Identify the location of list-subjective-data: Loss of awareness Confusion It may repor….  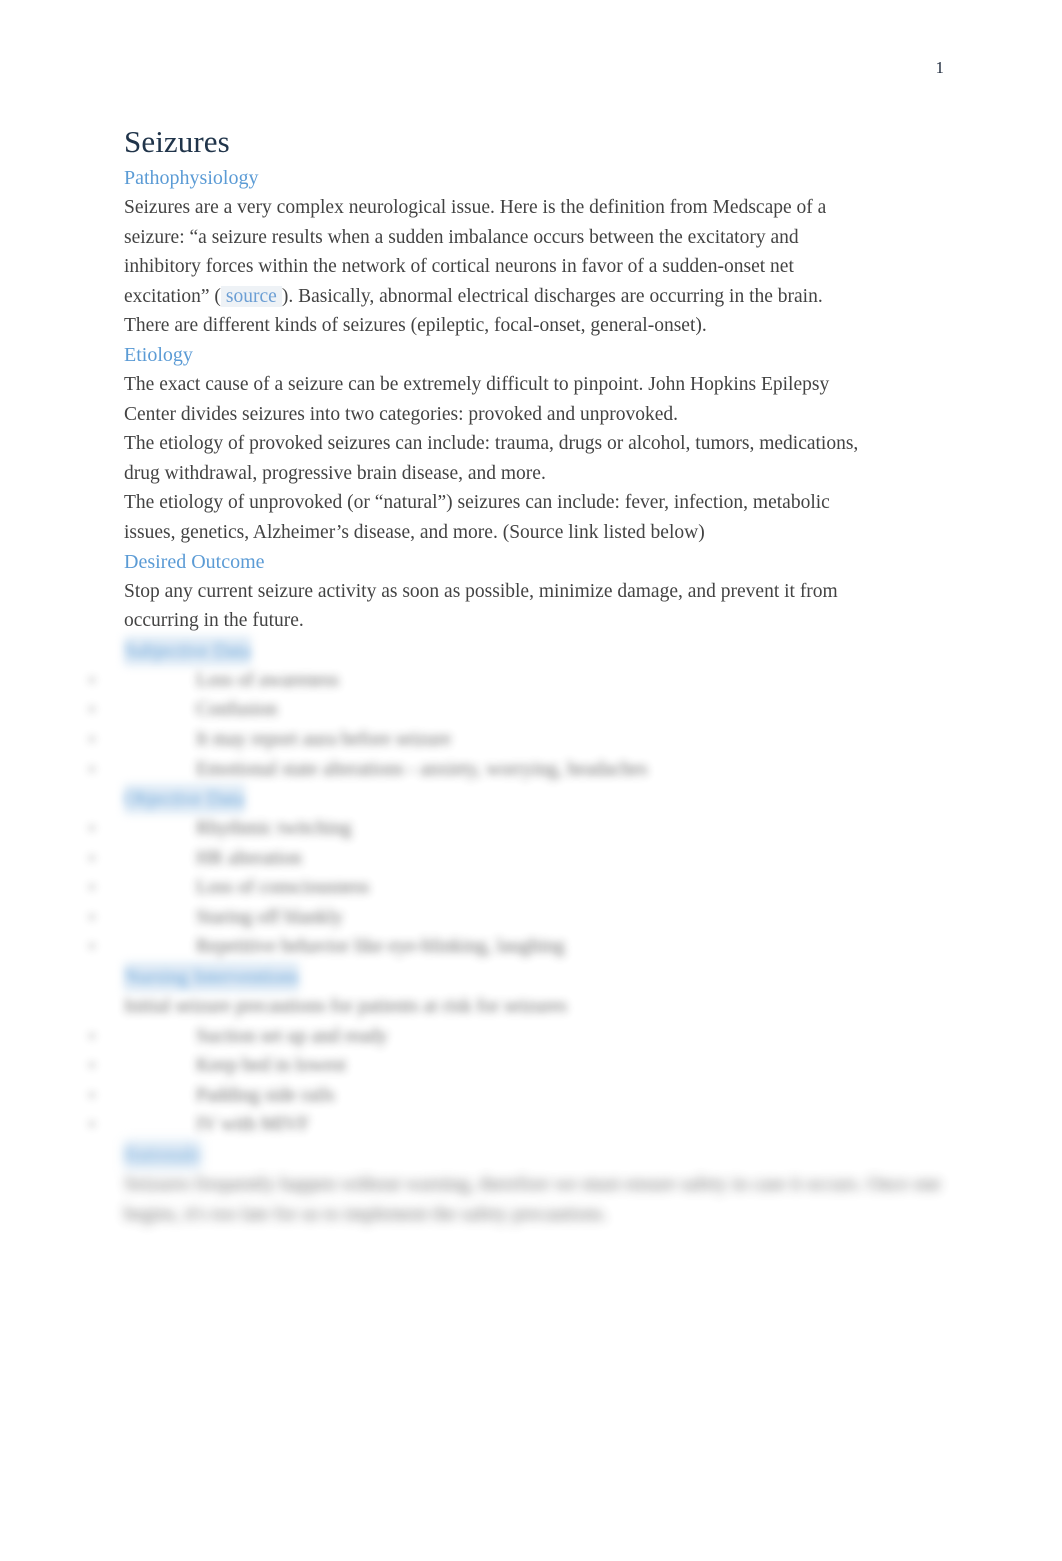
(480, 725).